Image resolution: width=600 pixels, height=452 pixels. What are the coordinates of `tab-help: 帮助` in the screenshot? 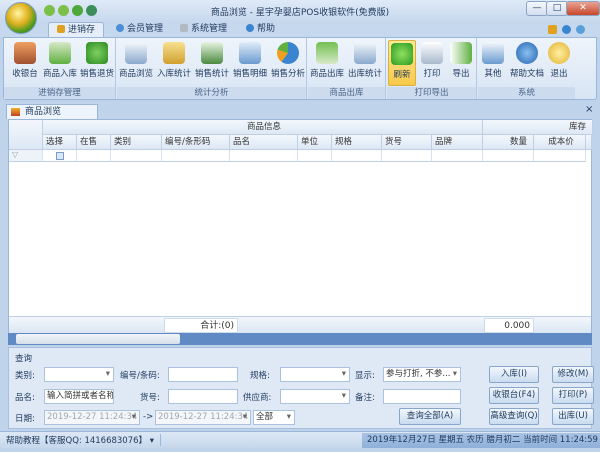 It's located at (260, 29).